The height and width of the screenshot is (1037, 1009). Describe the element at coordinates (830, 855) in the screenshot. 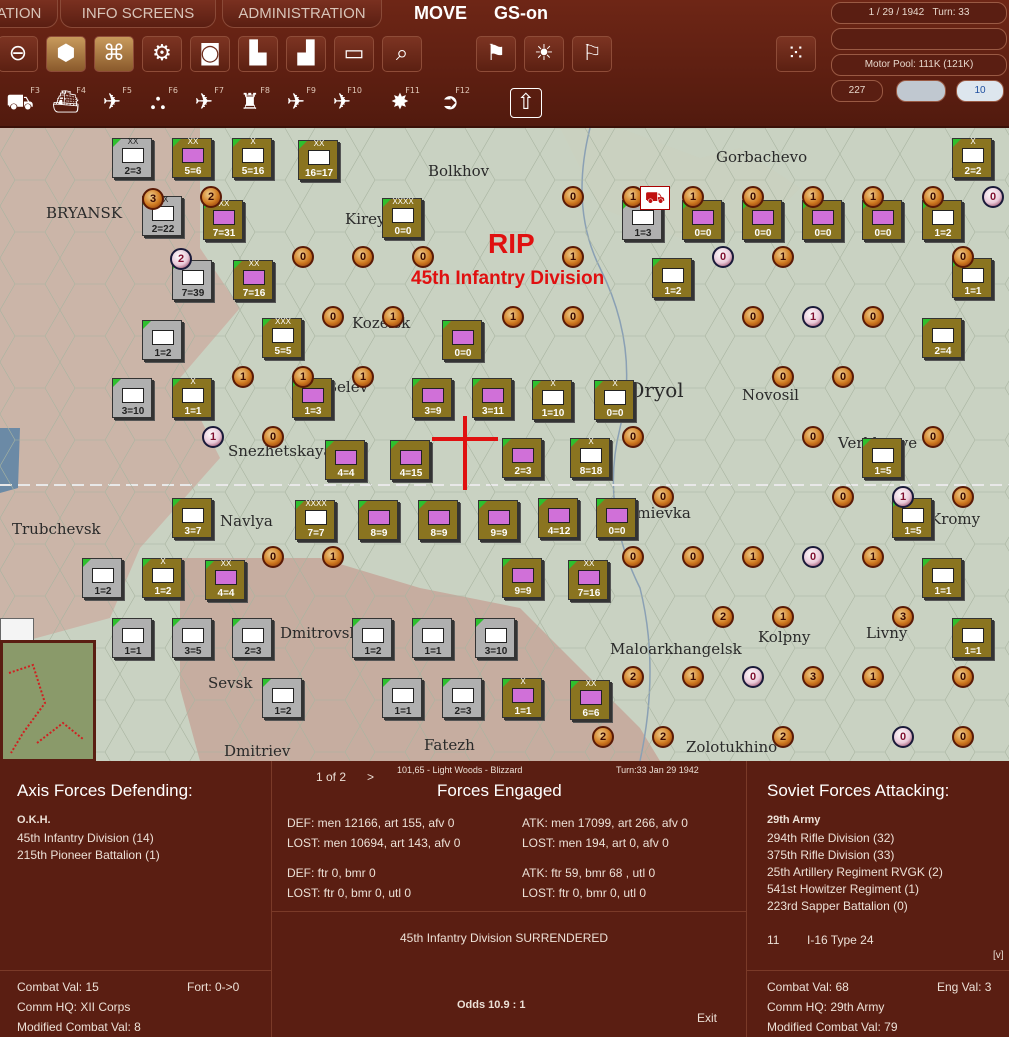

I see `soviet-unit: 375th Rifle Division (33)` at that location.